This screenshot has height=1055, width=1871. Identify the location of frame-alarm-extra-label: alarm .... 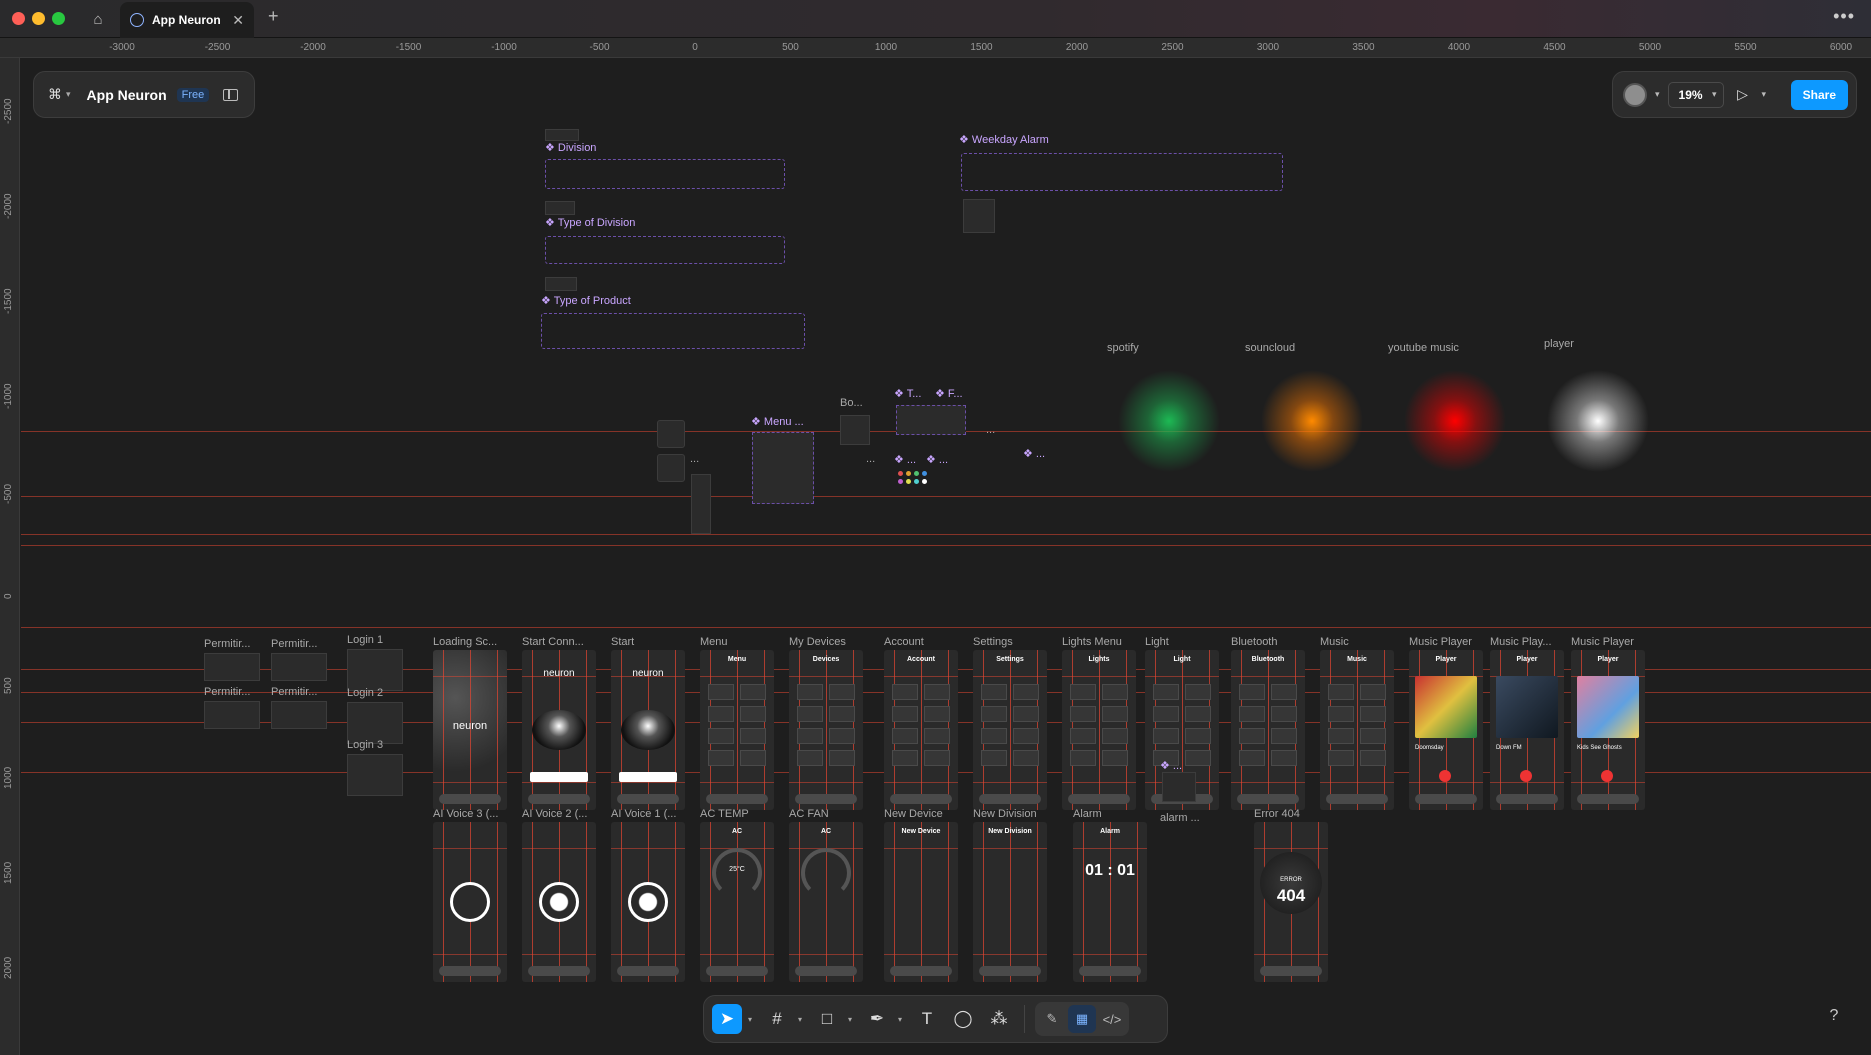
(1180, 818).